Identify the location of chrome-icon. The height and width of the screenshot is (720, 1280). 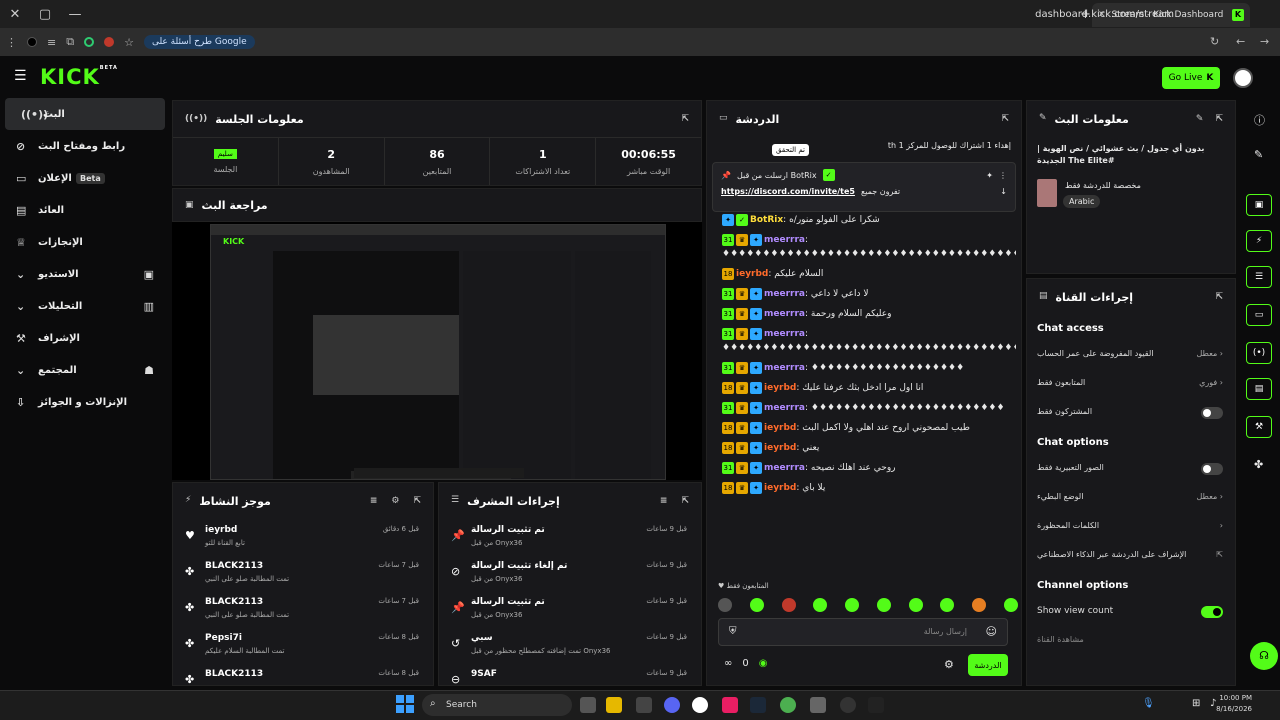
(788, 705).